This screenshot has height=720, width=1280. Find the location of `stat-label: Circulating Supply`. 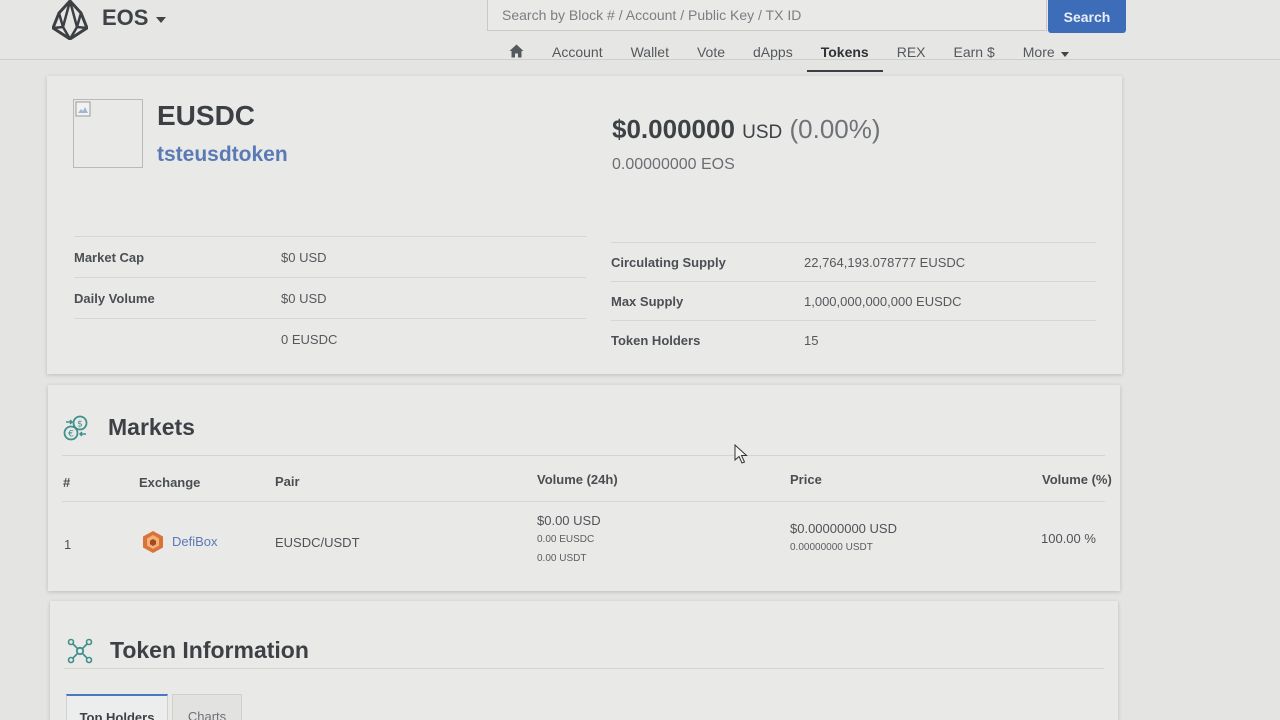

stat-label: Circulating Supply is located at coordinates (668, 262).